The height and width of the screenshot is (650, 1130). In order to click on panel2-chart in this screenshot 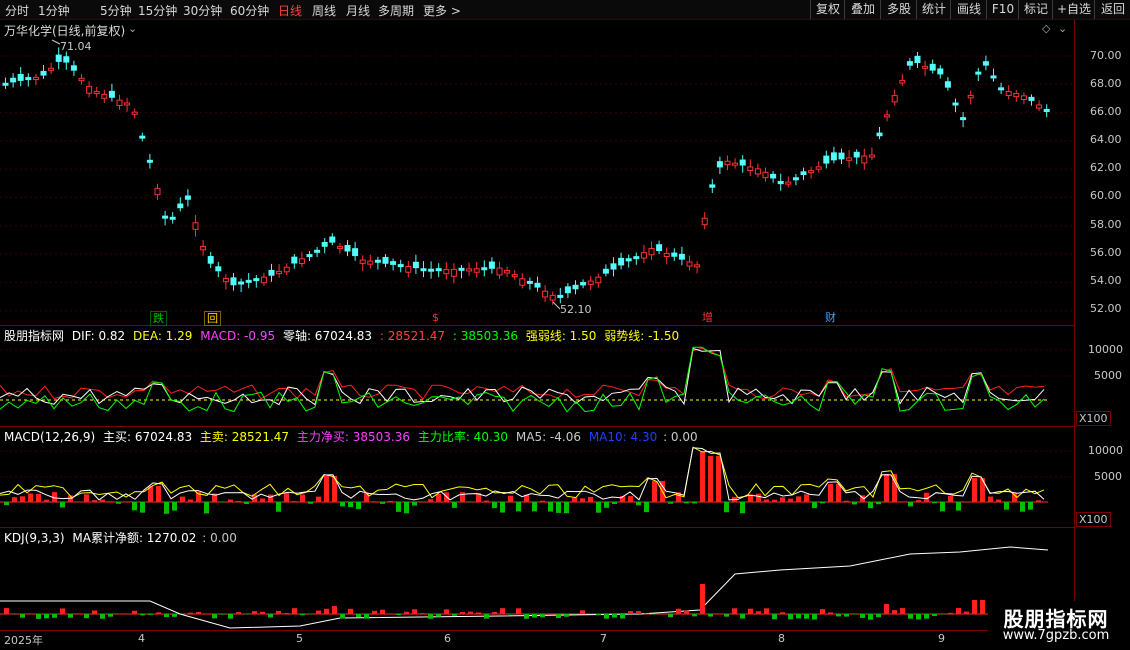, I will do `click(537, 484)`.